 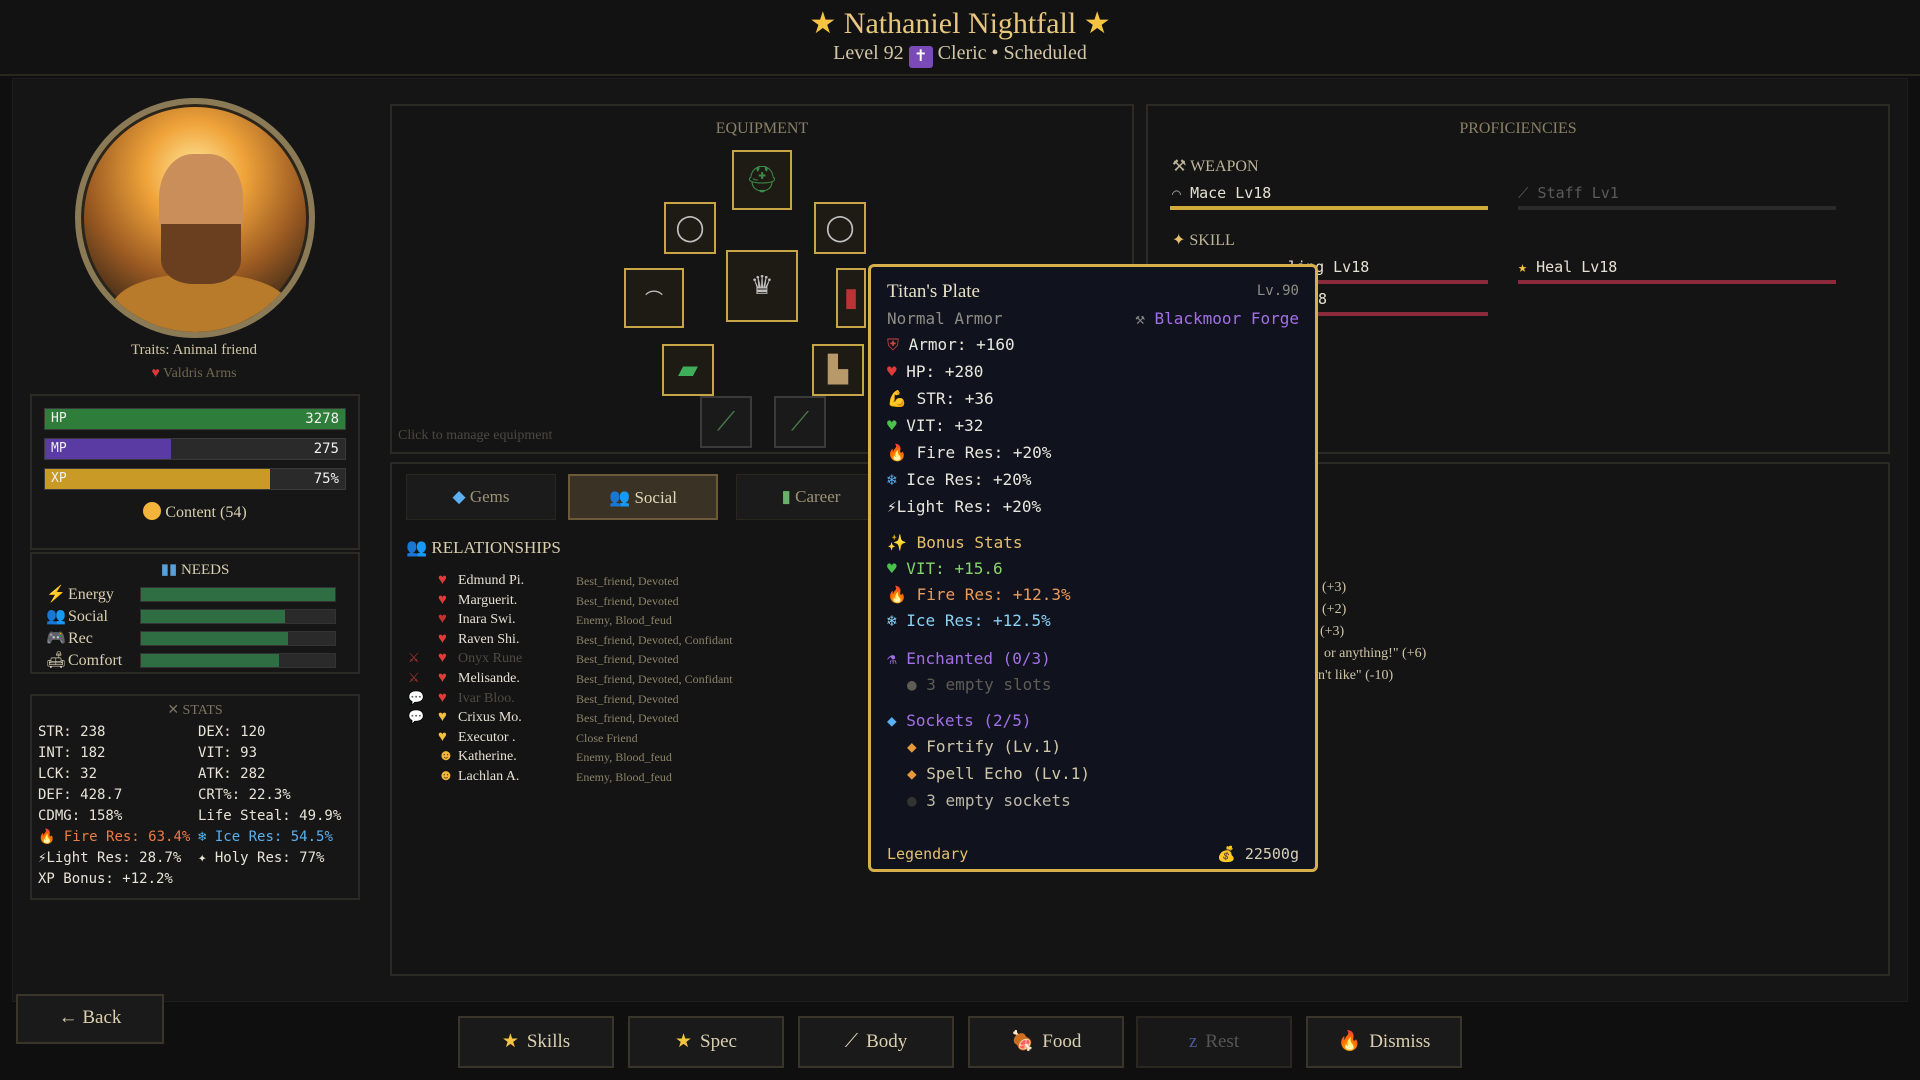 I want to click on need-row-energy: ⚡ Energy, so click(x=198, y=594).